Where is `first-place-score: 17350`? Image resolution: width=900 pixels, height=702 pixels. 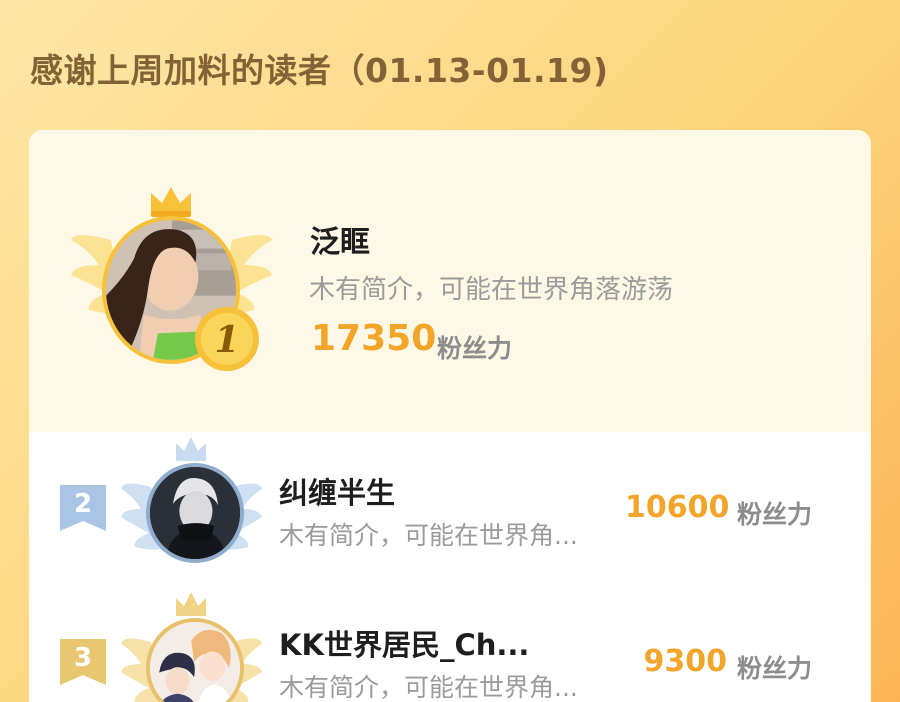
first-place-score: 17350 is located at coordinates (374, 338).